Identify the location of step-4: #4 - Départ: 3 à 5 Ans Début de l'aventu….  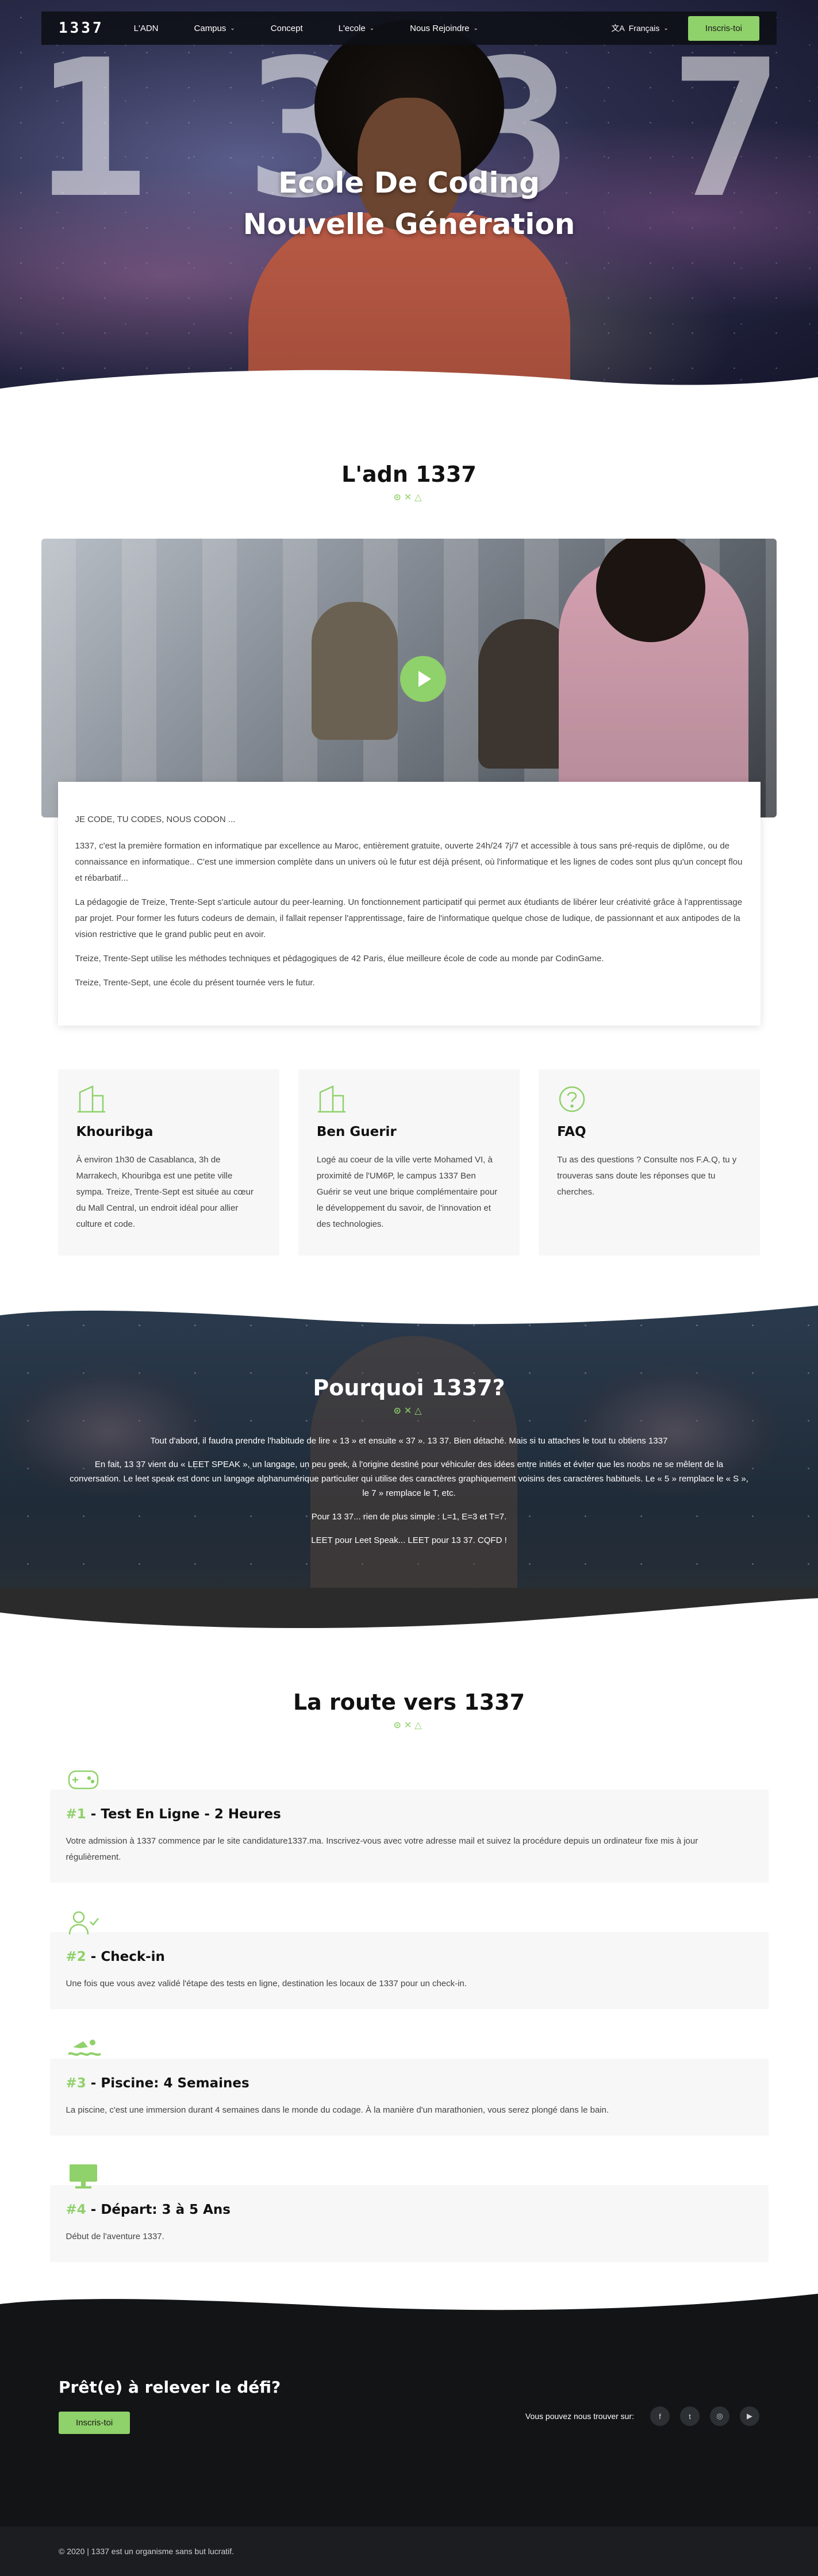
(409, 2212).